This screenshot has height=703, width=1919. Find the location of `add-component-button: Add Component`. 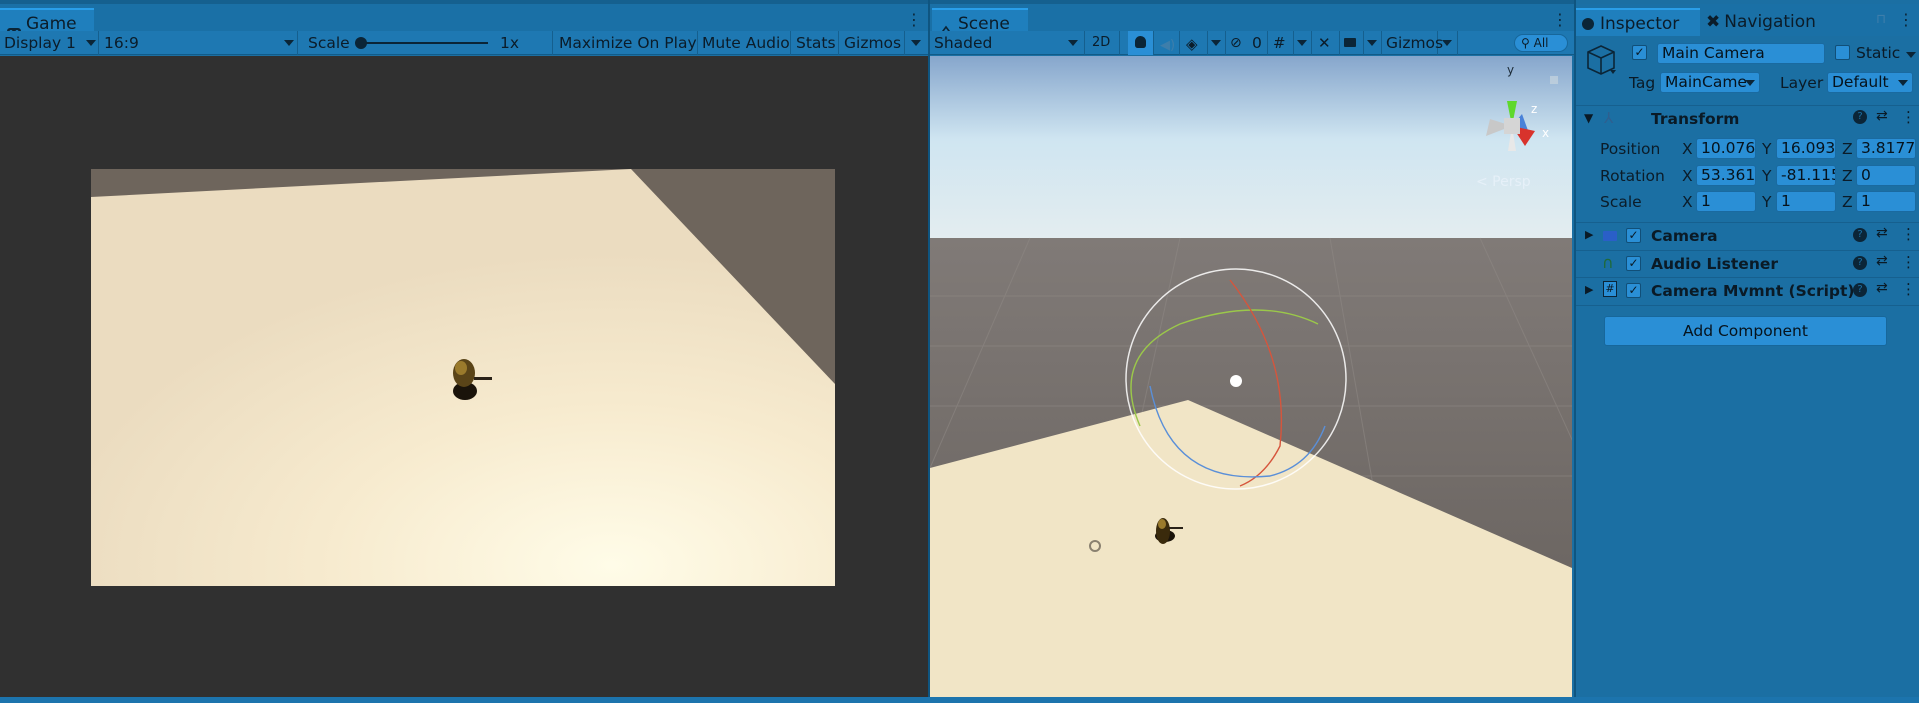

add-component-button: Add Component is located at coordinates (1745, 331).